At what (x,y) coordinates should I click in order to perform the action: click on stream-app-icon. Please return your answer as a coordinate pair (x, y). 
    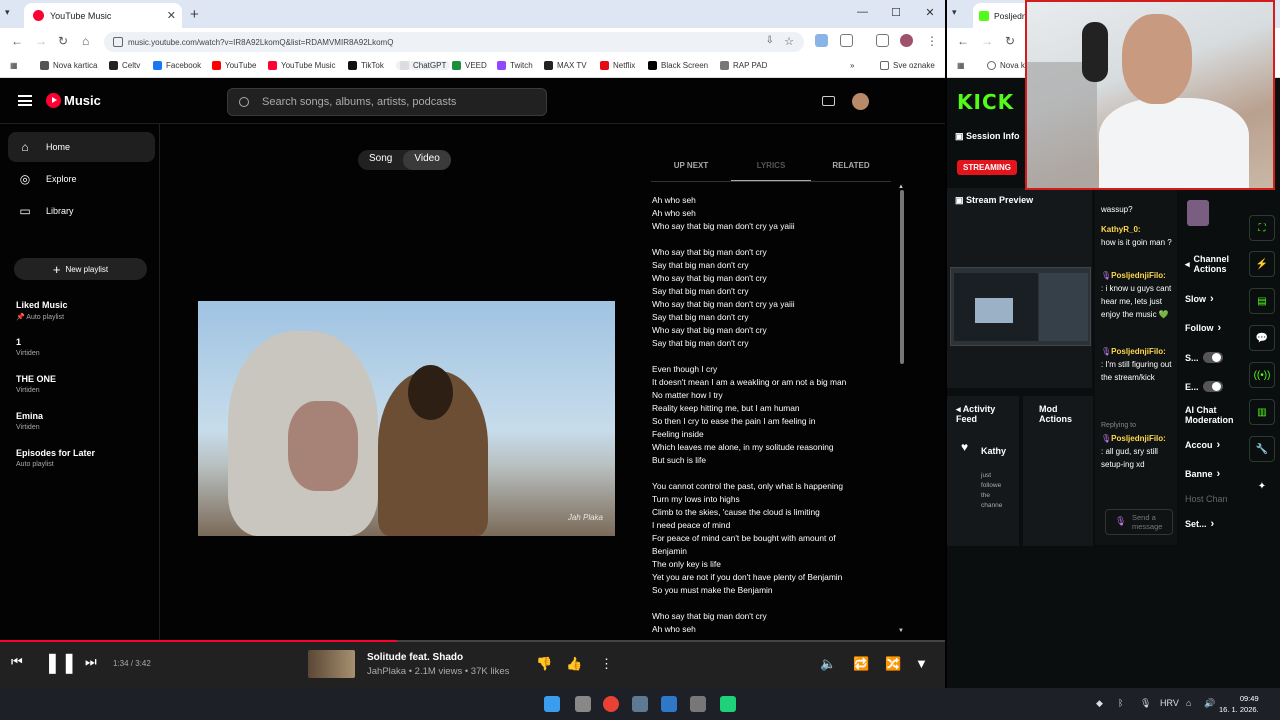
    Looking at the image, I should click on (728, 704).